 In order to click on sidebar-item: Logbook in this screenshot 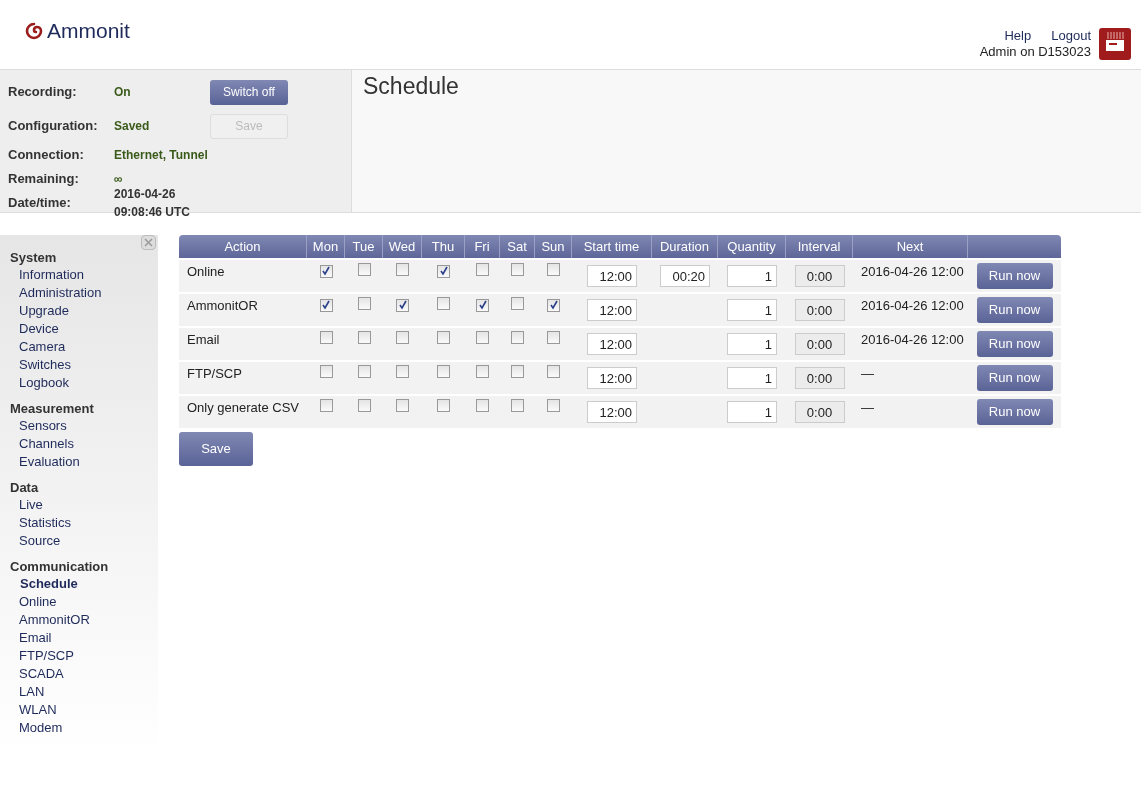, I will do `click(84, 383)`.